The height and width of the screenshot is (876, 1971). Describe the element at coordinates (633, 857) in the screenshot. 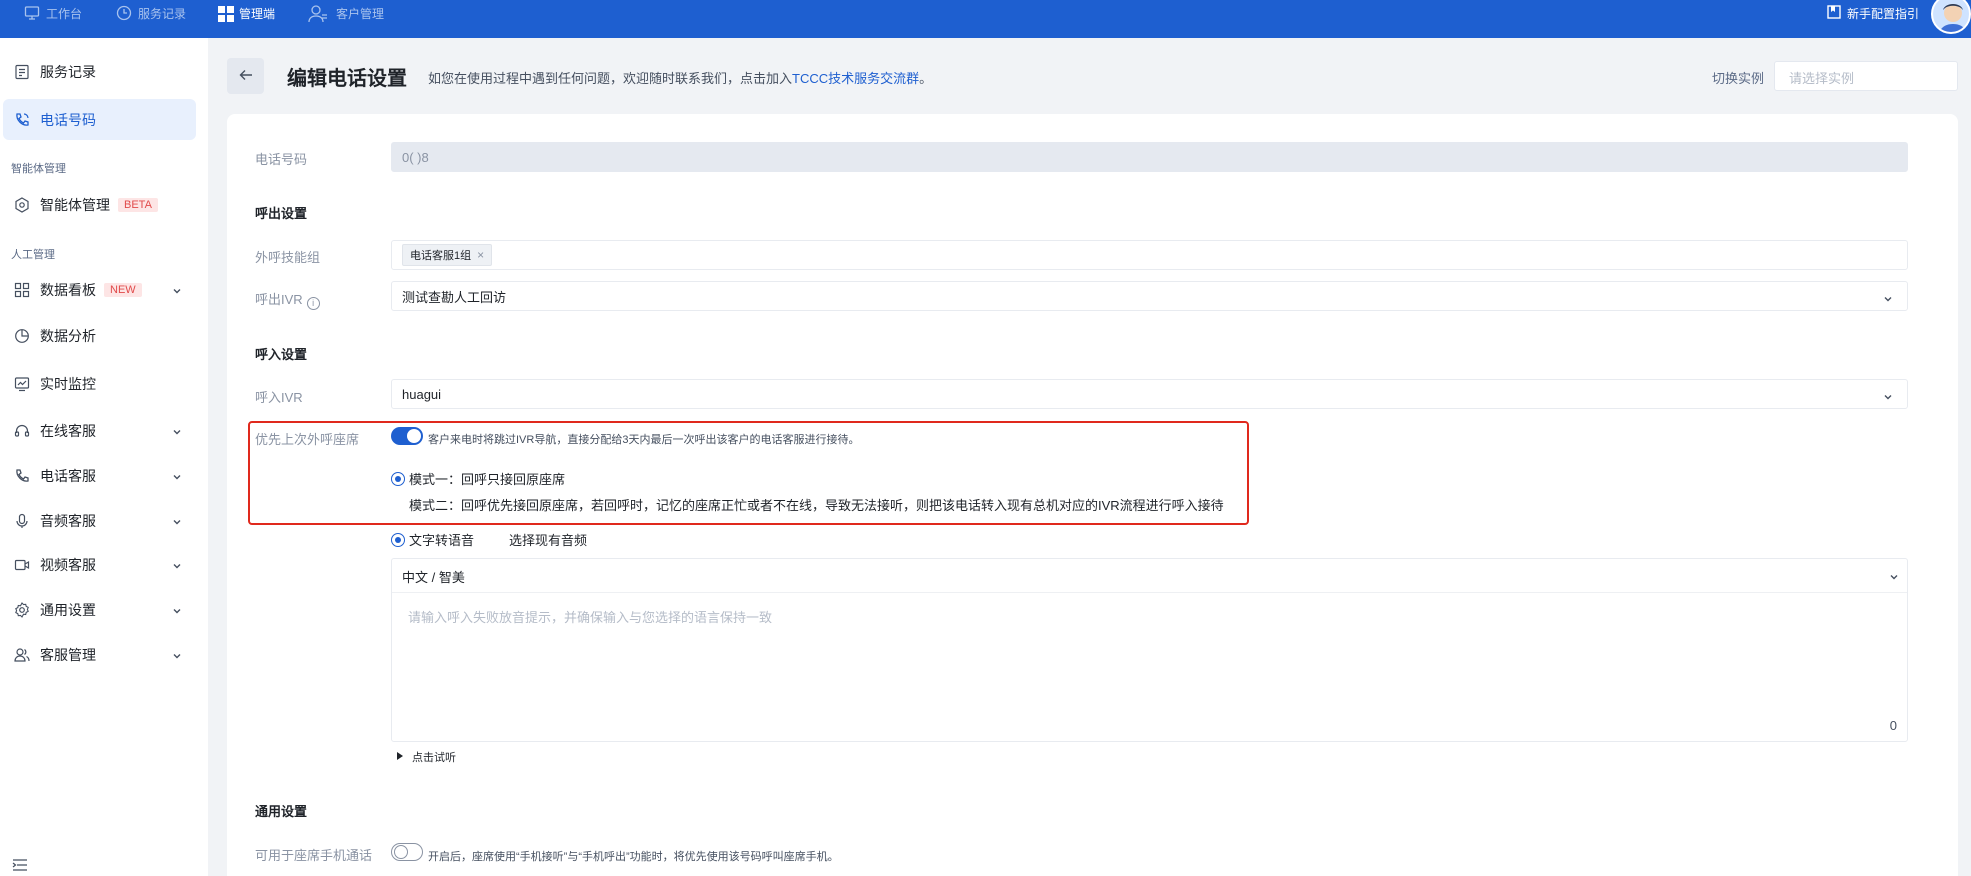

I see `mobile-call-desc: 开启后，座席使用“手机接听”与“手机呼出”功能时，将优先使用该号码呼叫座席手机。` at that location.